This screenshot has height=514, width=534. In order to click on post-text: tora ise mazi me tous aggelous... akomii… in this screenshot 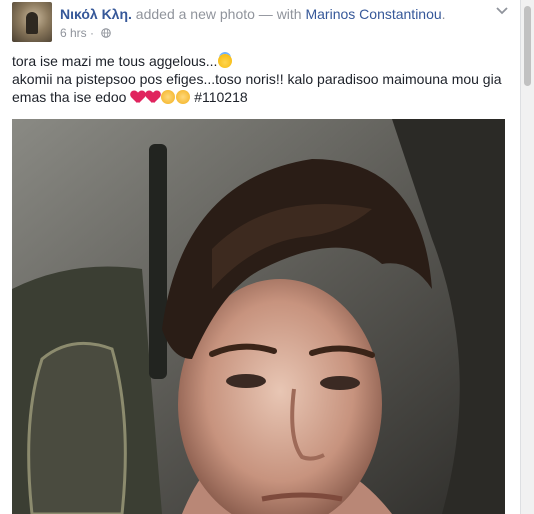, I will do `click(260, 79)`.